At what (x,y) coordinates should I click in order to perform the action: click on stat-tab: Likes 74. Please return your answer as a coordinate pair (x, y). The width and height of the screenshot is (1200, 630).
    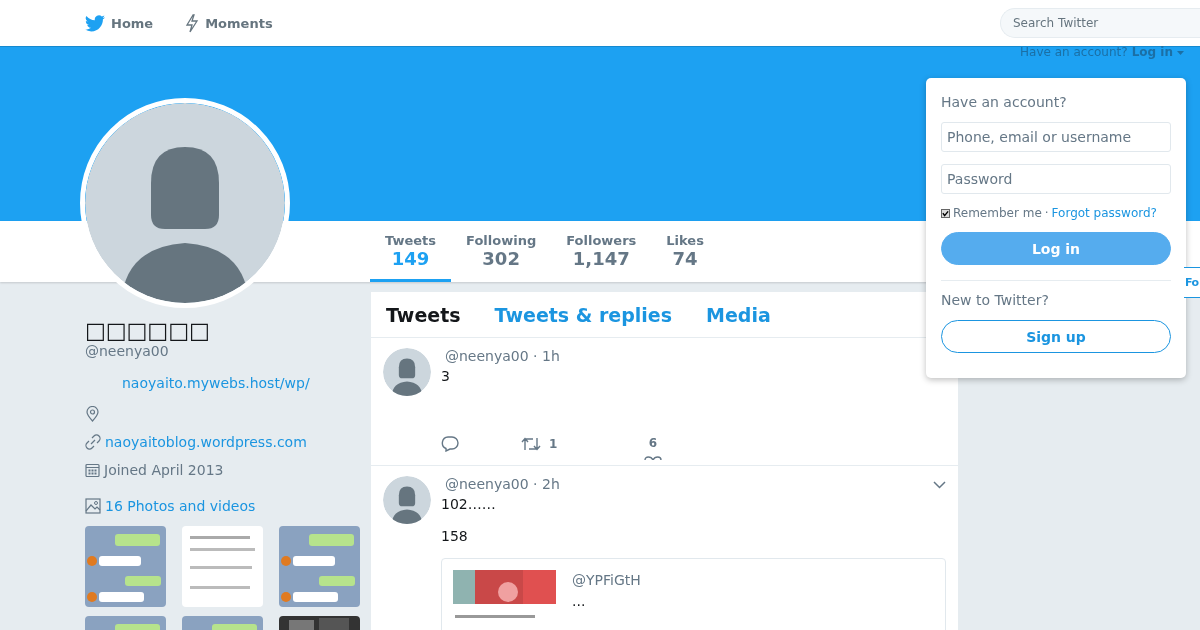
    Looking at the image, I should click on (685, 251).